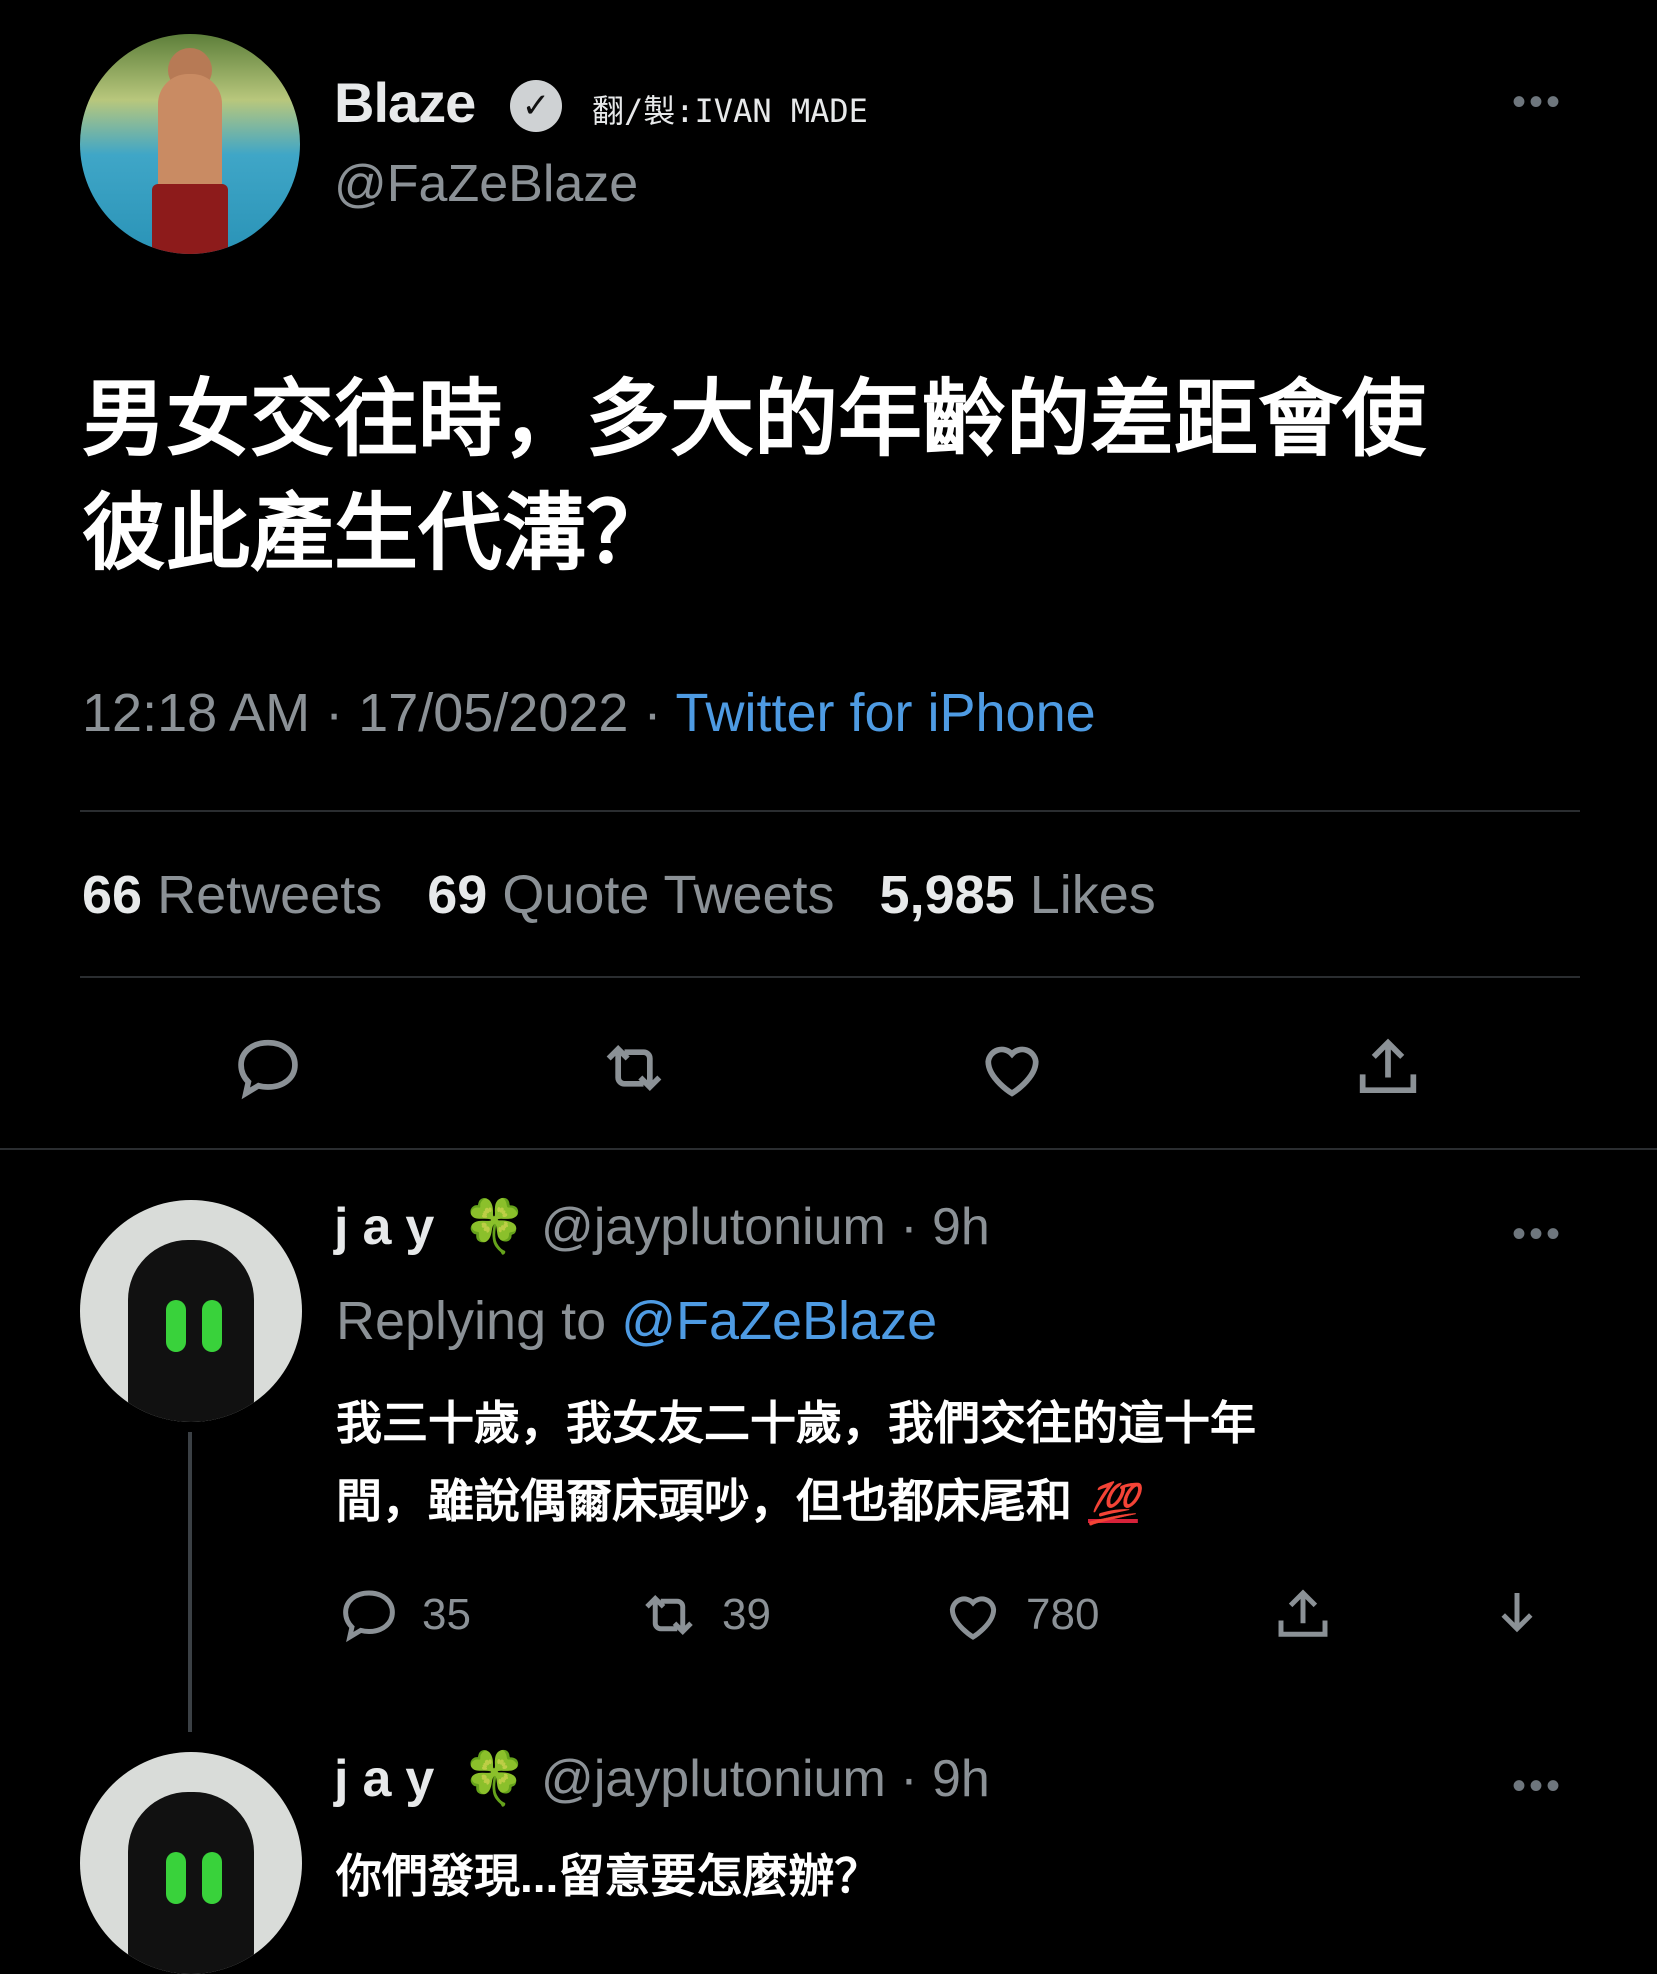  I want to click on reply1-like-action: 780, so click(1019, 1615).